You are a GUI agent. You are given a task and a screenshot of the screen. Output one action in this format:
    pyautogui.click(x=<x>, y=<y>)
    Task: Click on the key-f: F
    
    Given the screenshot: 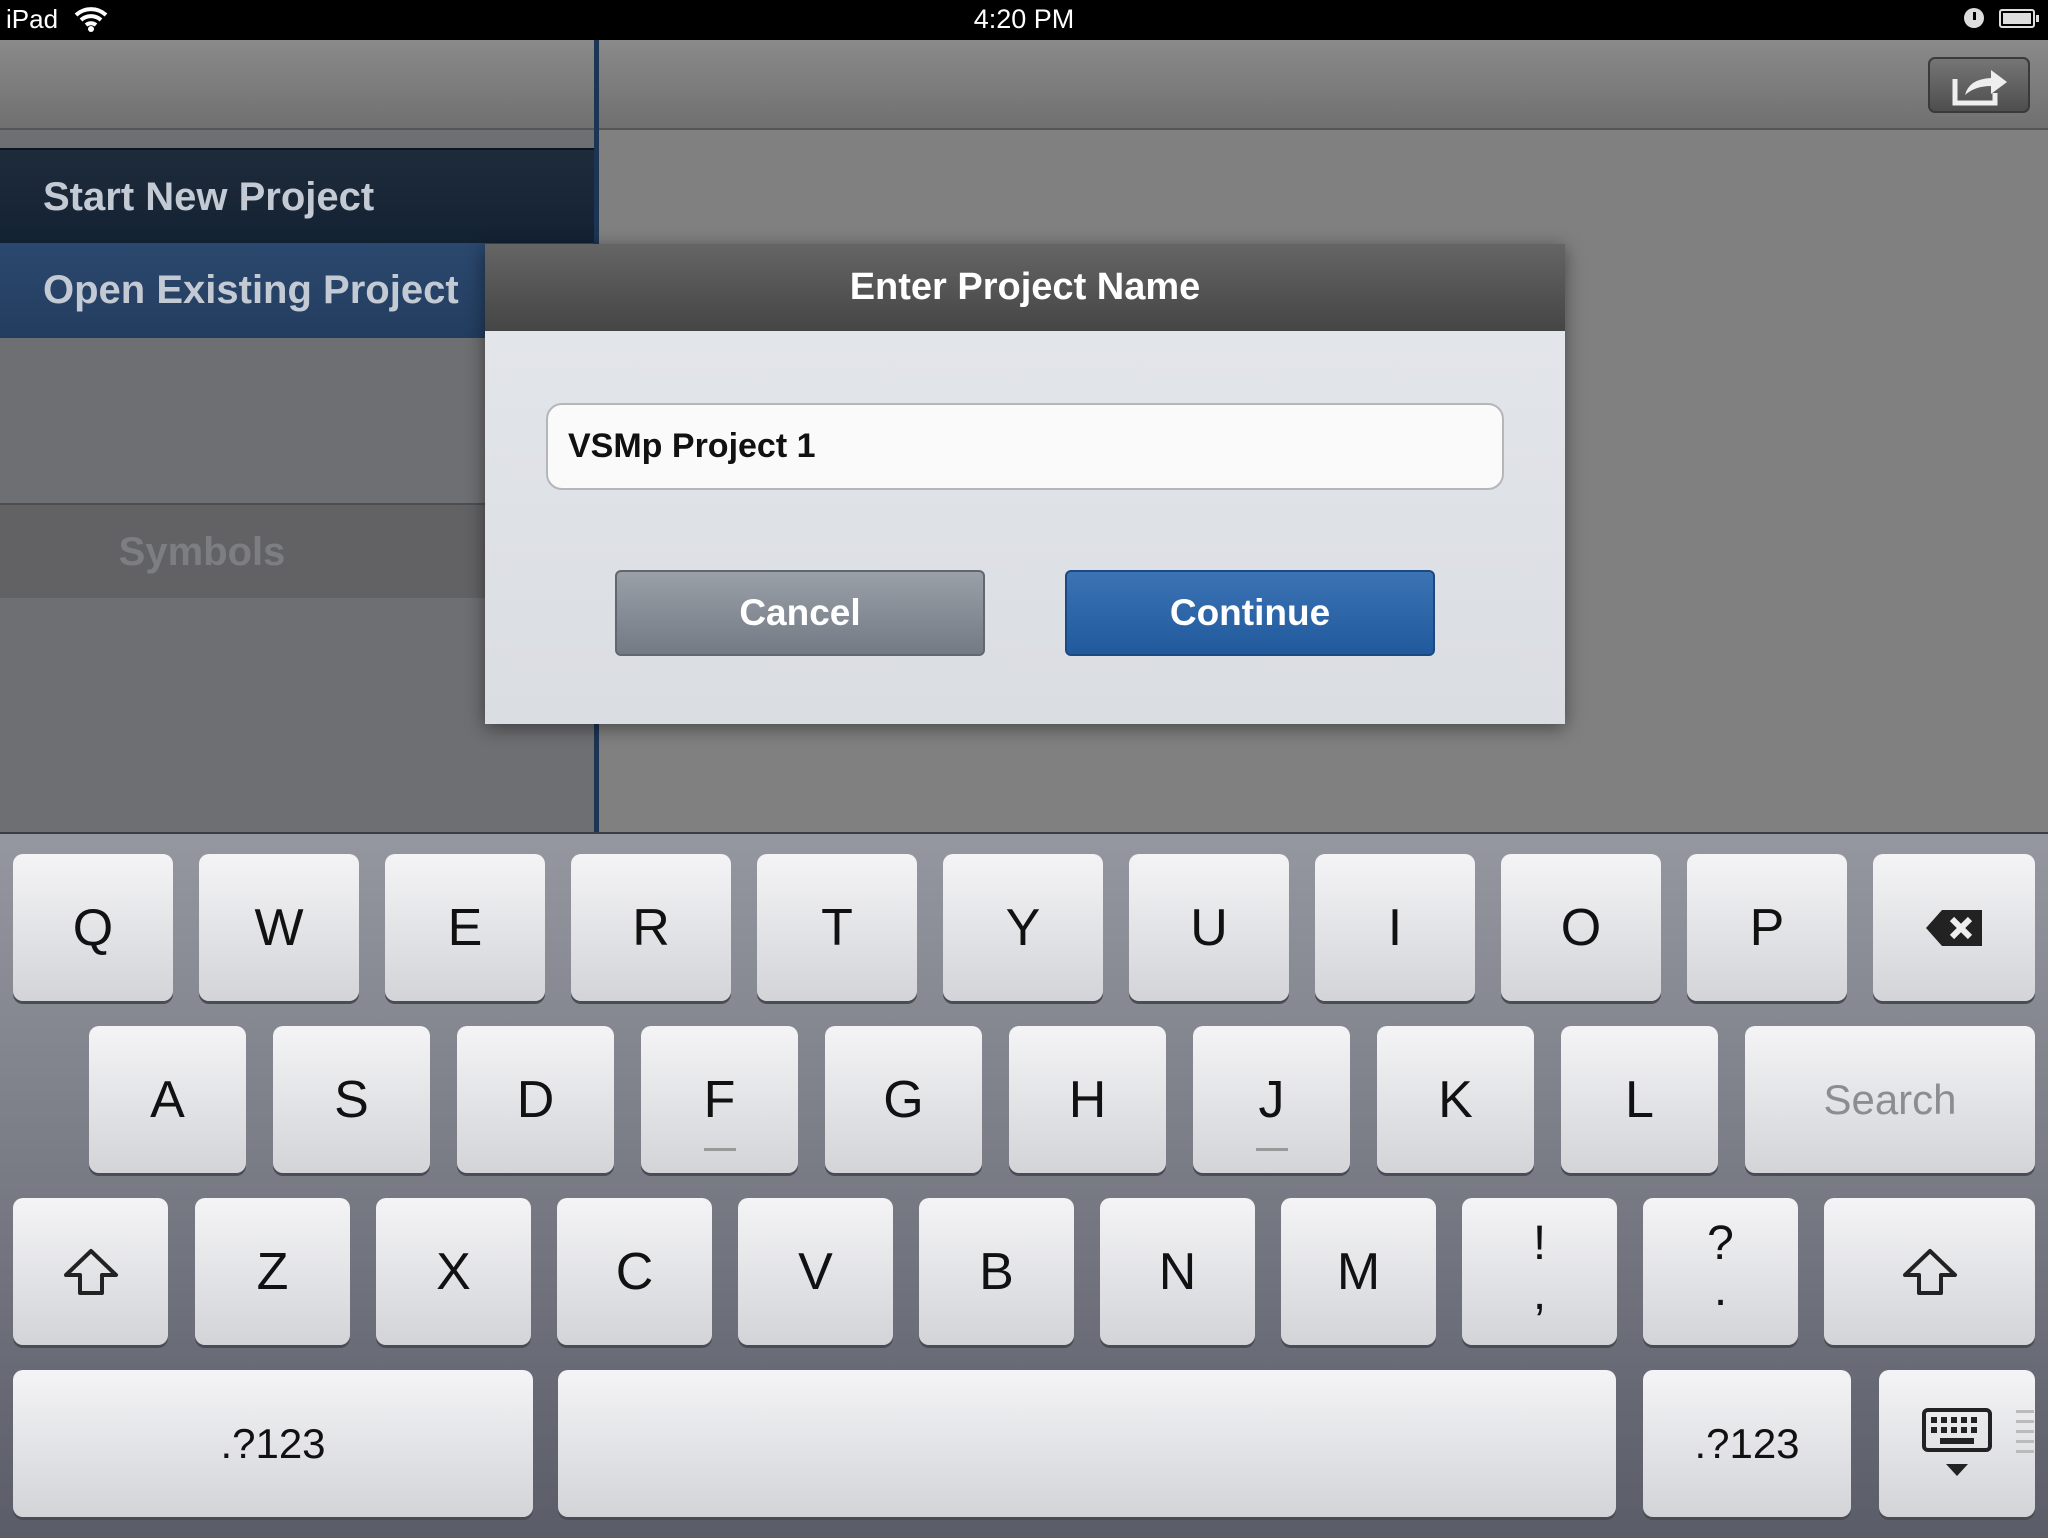 What is the action you would take?
    pyautogui.click(x=719, y=1099)
    